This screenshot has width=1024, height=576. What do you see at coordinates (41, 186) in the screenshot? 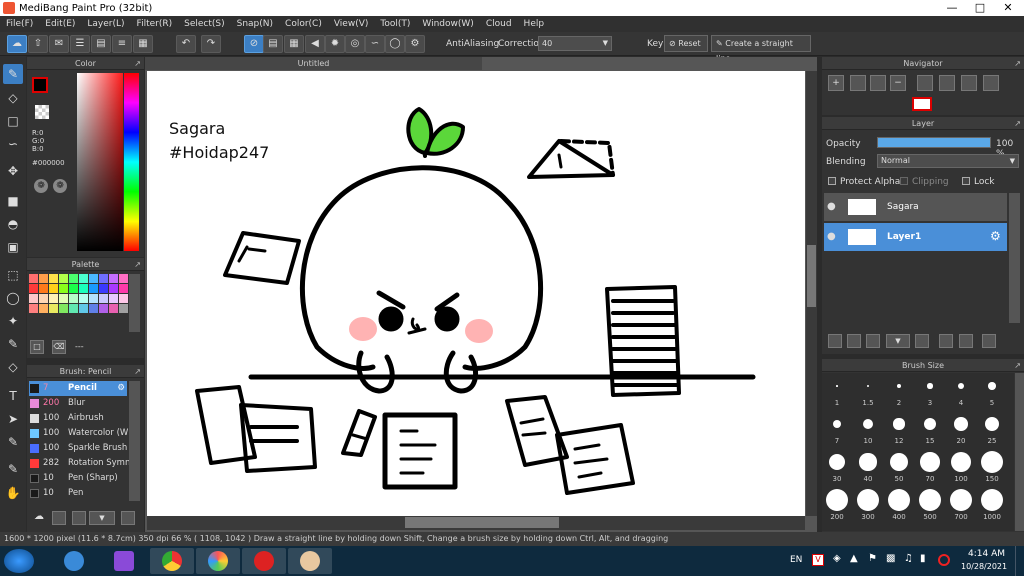
I see `color-wheel-icon: ❁` at bounding box center [41, 186].